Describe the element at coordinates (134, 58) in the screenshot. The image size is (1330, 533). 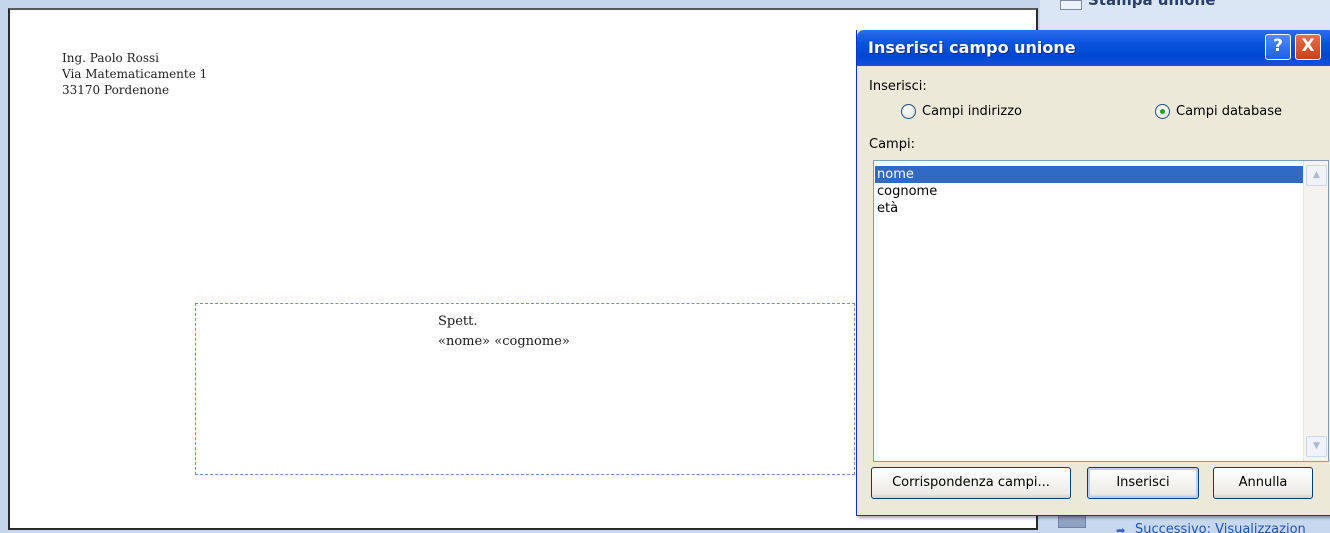
I see `sender-line: Ing. Paolo Rossi` at that location.